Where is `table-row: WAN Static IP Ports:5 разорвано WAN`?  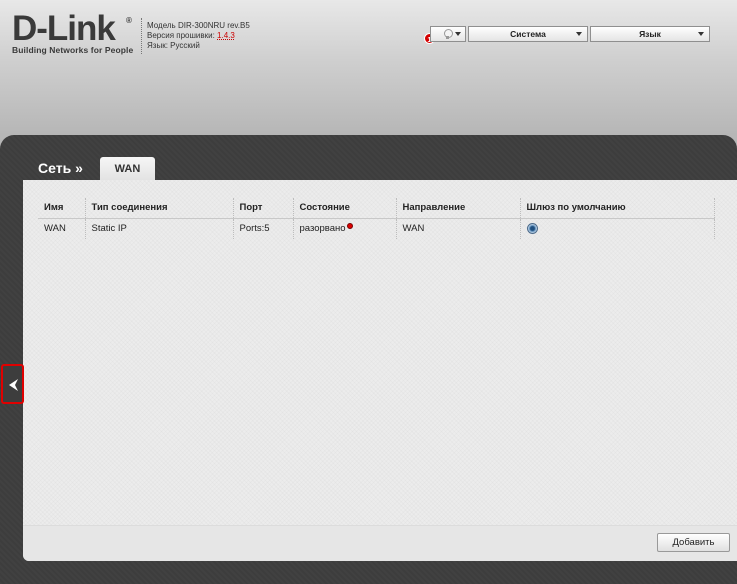 table-row: WAN Static IP Ports:5 разорвано WAN is located at coordinates (376, 228).